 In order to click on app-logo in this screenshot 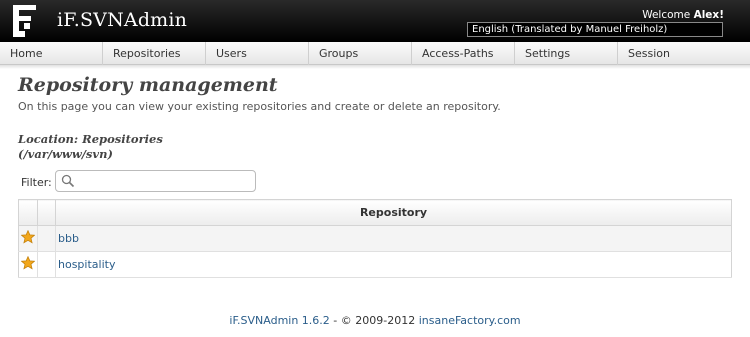, I will do `click(25, 21)`.